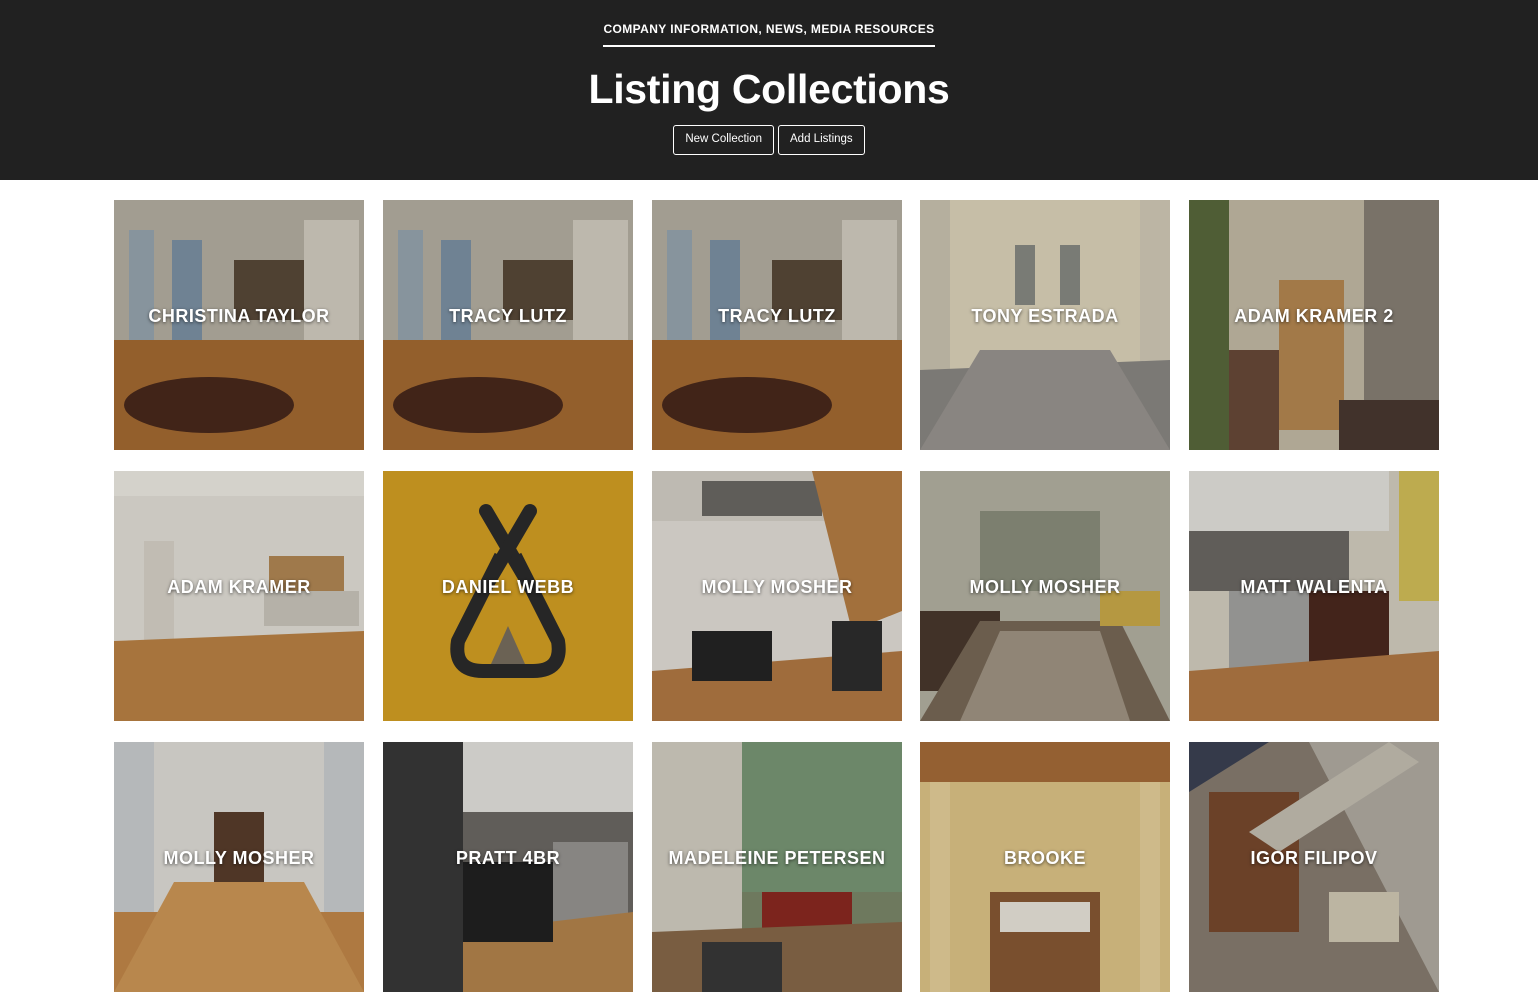 The width and height of the screenshot is (1538, 1004). I want to click on collection-tile: BROOKE, so click(1045, 867).